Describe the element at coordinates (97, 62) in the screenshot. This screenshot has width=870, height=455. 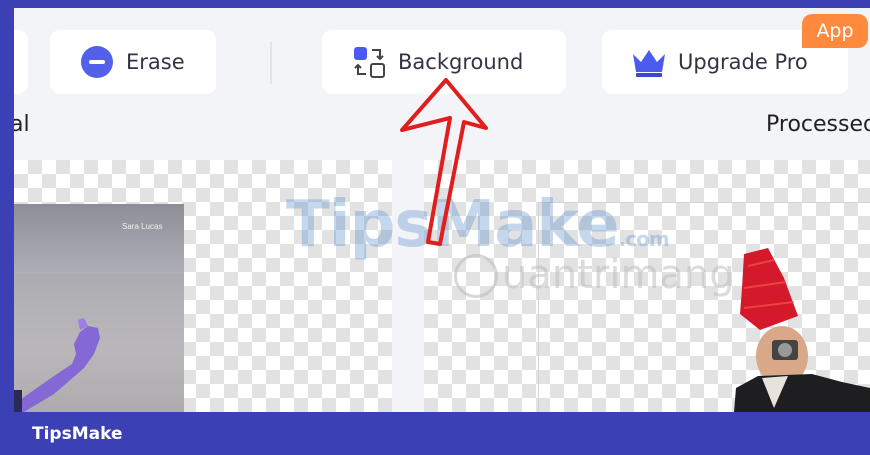
I see `minus-circle-icon` at that location.